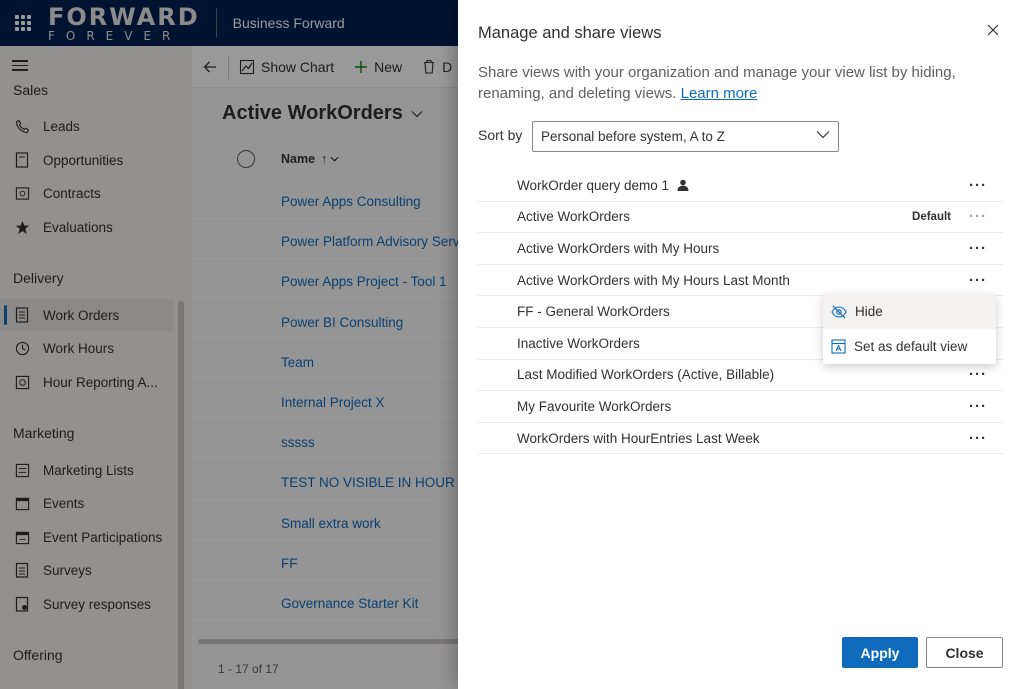 The height and width of the screenshot is (689, 1024). I want to click on view-name: WorkOrders with HourEntries Last Week, so click(638, 438).